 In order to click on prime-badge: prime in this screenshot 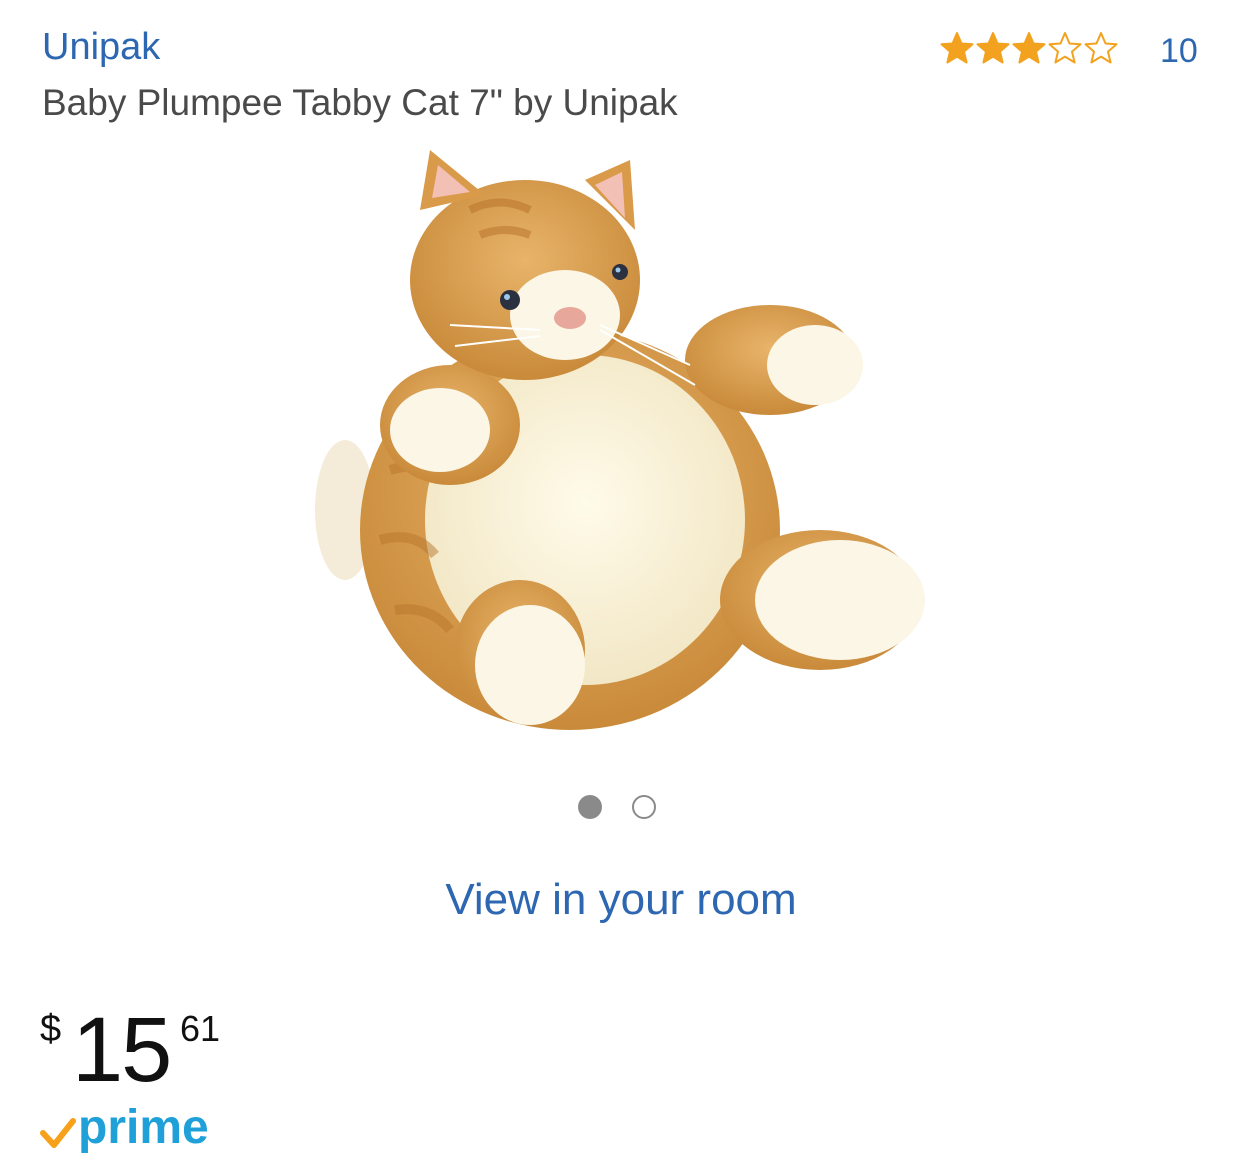, I will do `click(124, 1128)`.